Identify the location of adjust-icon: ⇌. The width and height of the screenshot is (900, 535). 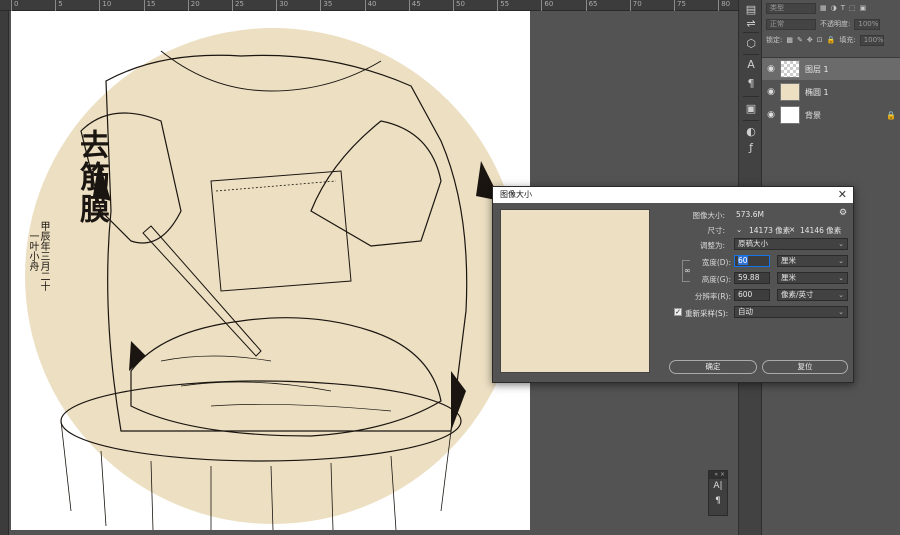
(751, 24).